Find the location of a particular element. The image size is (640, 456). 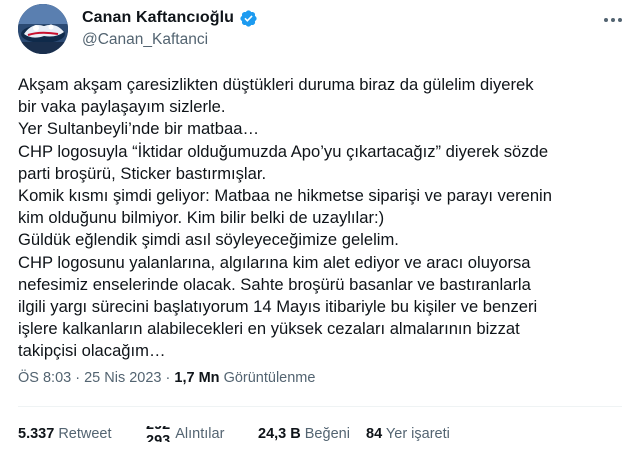

author-display-name: Canan Kaftancıoğlu is located at coordinates (158, 18).